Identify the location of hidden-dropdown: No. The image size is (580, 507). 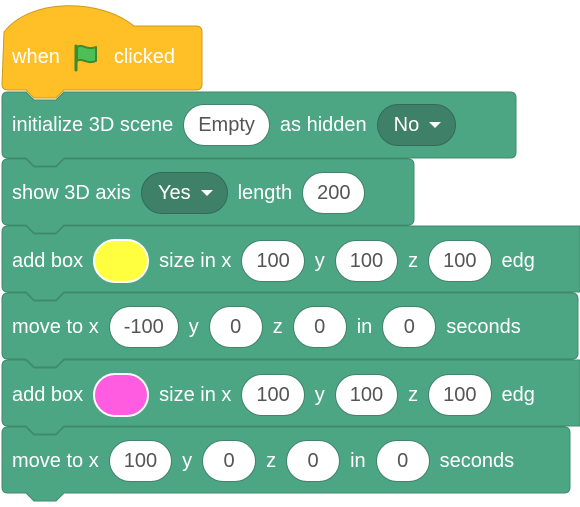
(416, 125).